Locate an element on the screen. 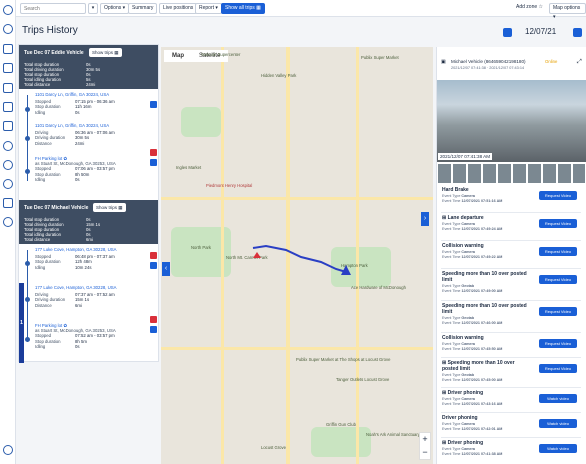 This screenshot has height=464, width=586. prev-date-button is located at coordinates (507, 32).